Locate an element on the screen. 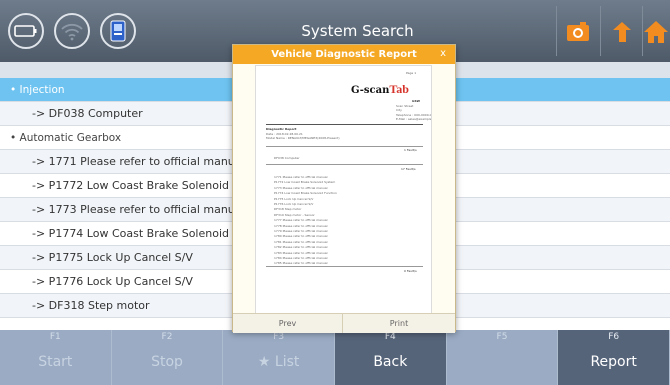  wifi-icon is located at coordinates (72, 32).